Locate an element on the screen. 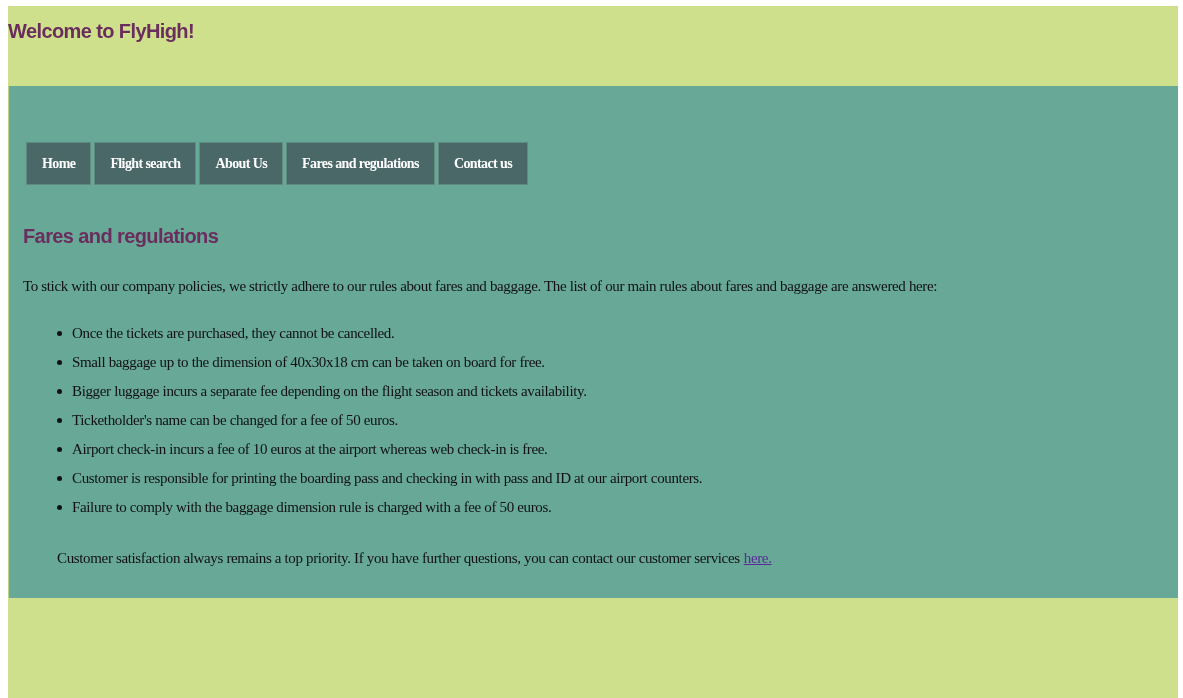 This screenshot has width=1183, height=698. closing-text: Customer satisfaction always remains a top priority. If you have further questions, you can contact our customer services is located at coordinates (398, 558).